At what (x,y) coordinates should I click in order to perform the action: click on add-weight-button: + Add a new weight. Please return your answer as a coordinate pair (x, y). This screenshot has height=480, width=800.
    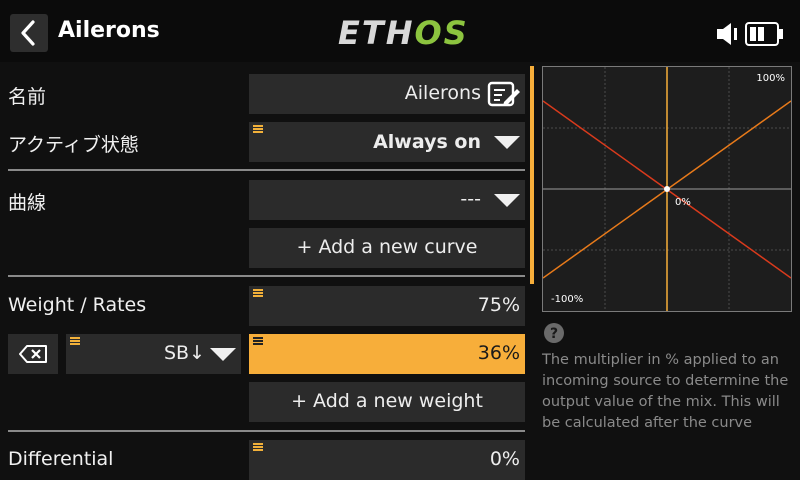
    Looking at the image, I should click on (387, 402).